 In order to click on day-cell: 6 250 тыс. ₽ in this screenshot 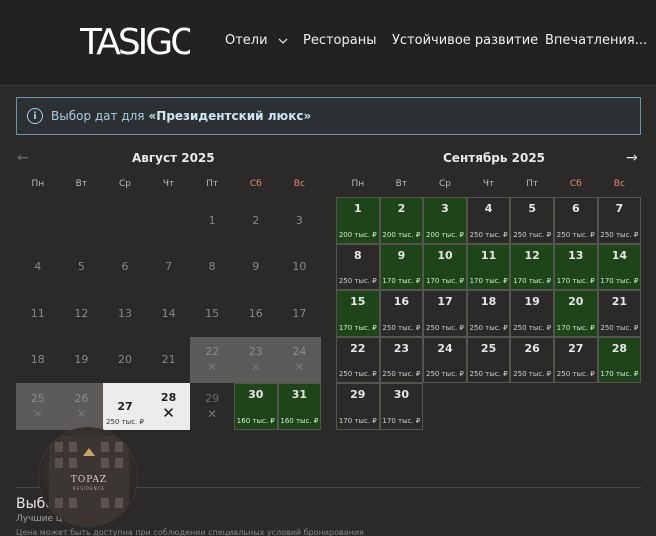, I will do `click(575, 220)`.